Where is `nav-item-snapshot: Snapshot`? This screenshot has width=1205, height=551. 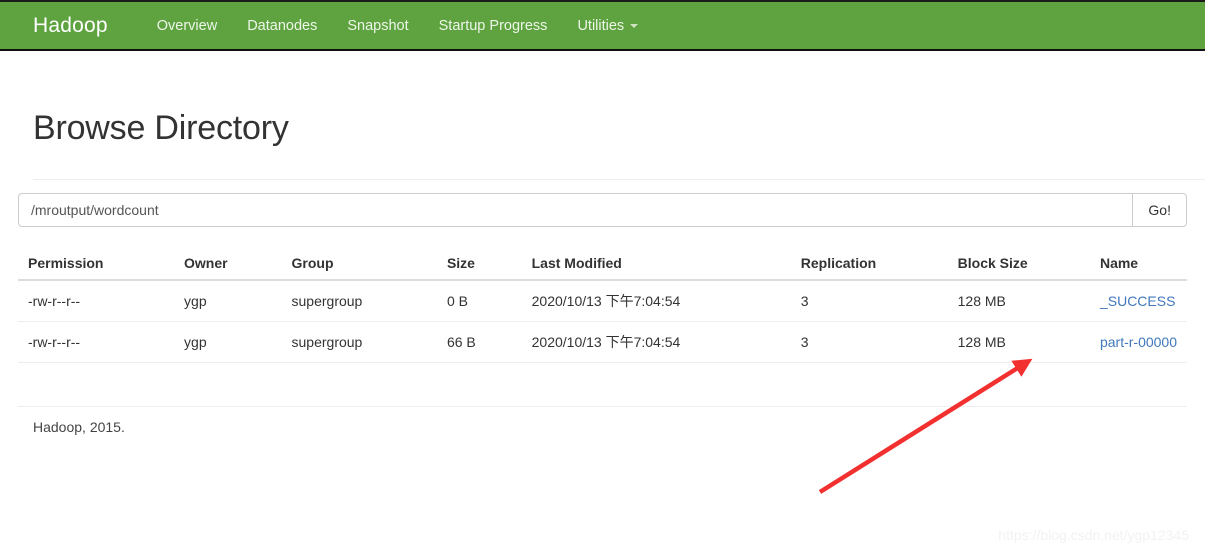
nav-item-snapshot: Snapshot is located at coordinates (377, 25).